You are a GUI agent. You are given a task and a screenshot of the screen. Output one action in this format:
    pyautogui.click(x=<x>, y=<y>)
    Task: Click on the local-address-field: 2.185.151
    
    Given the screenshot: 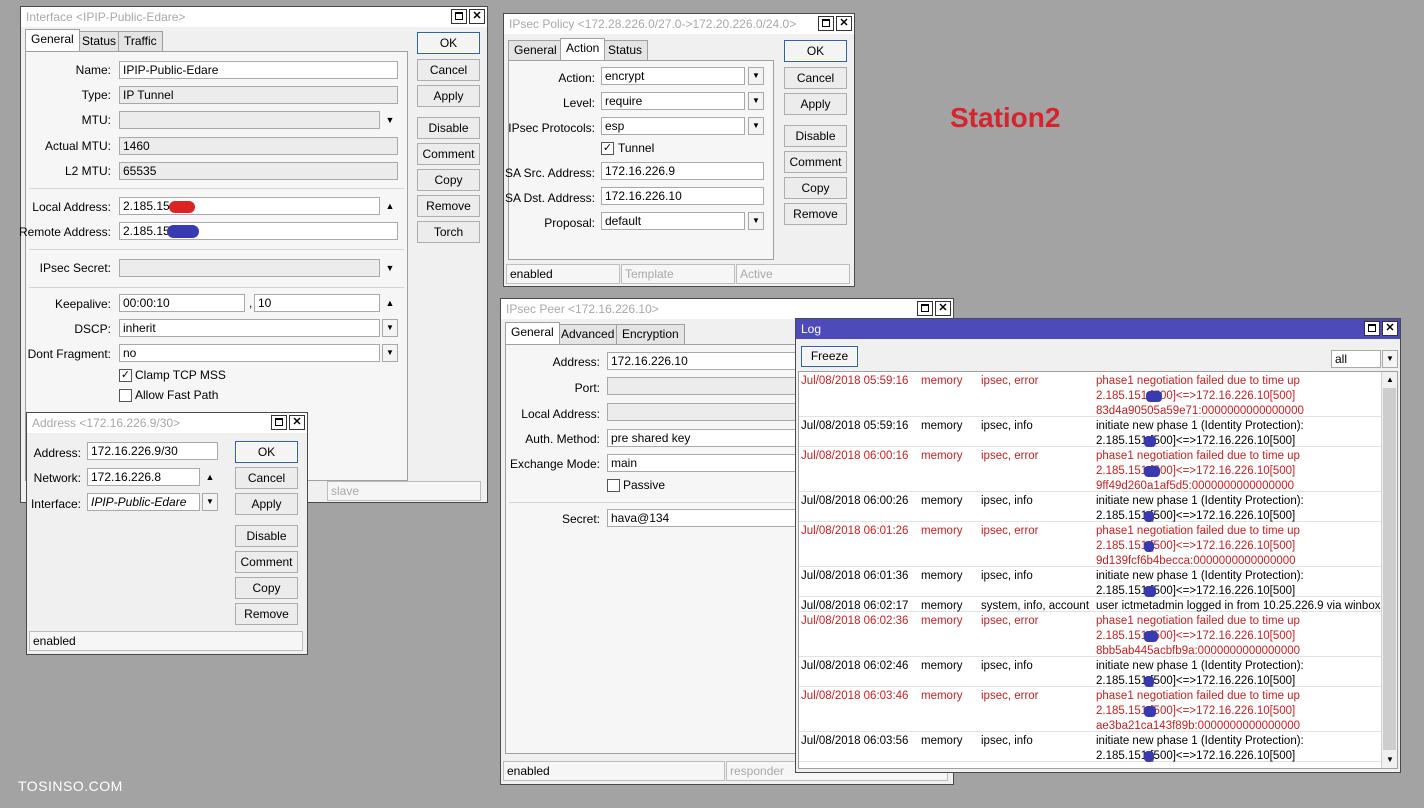 What is the action you would take?
    pyautogui.click(x=249, y=206)
    